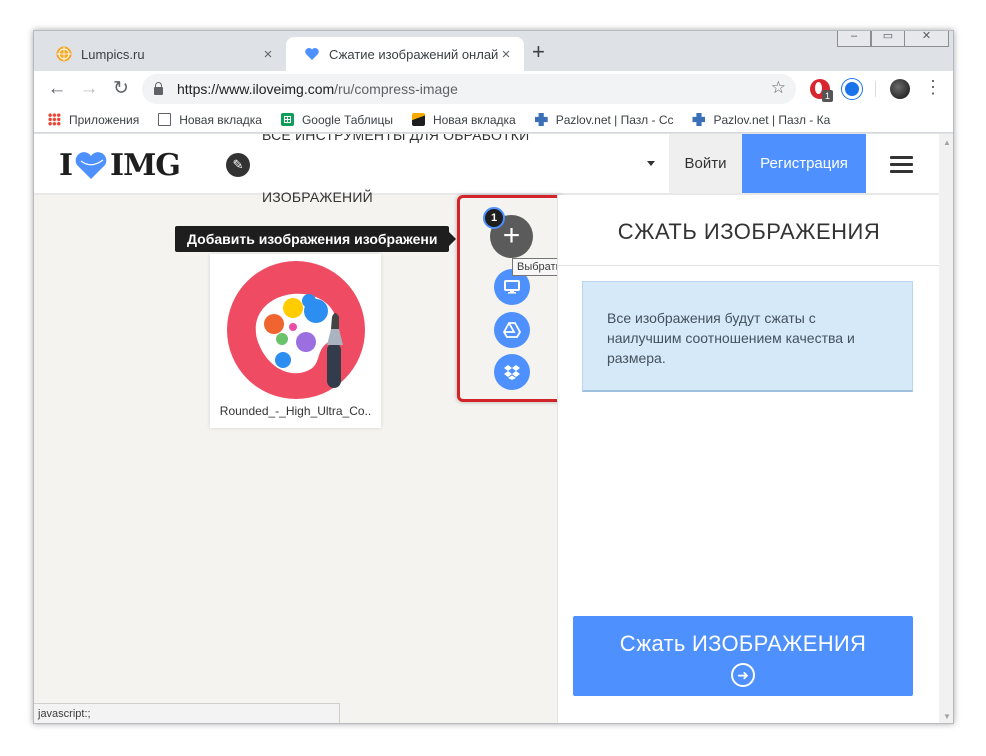 This screenshot has width=986, height=756. I want to click on scroll-down-icon: ▼, so click(947, 716).